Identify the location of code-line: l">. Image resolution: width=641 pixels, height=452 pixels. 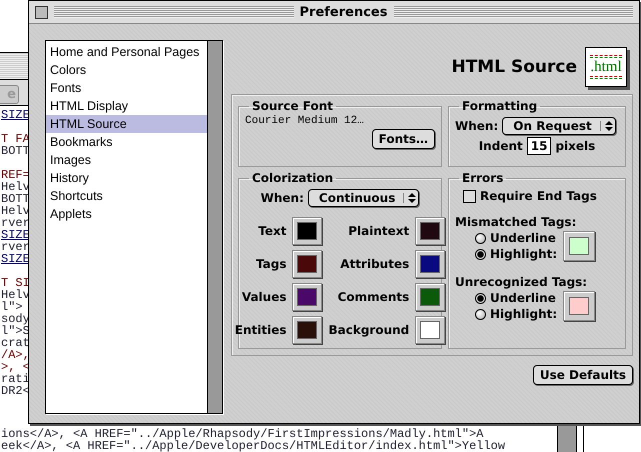
(12, 307).